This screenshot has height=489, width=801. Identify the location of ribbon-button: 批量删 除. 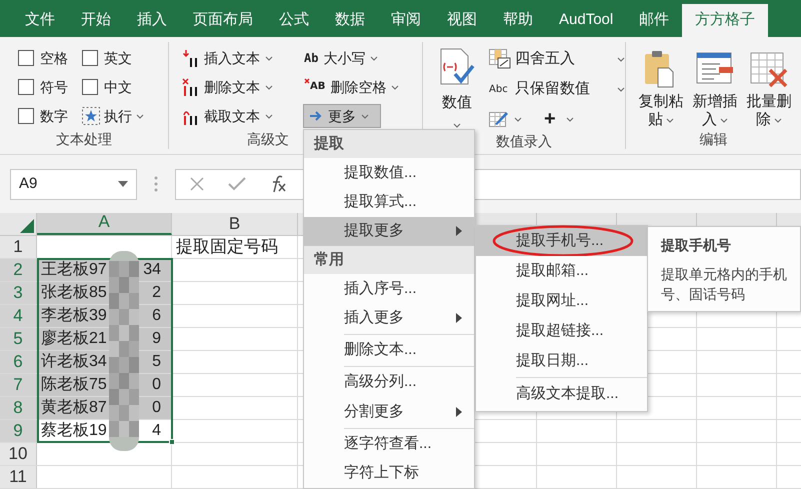
(769, 89).